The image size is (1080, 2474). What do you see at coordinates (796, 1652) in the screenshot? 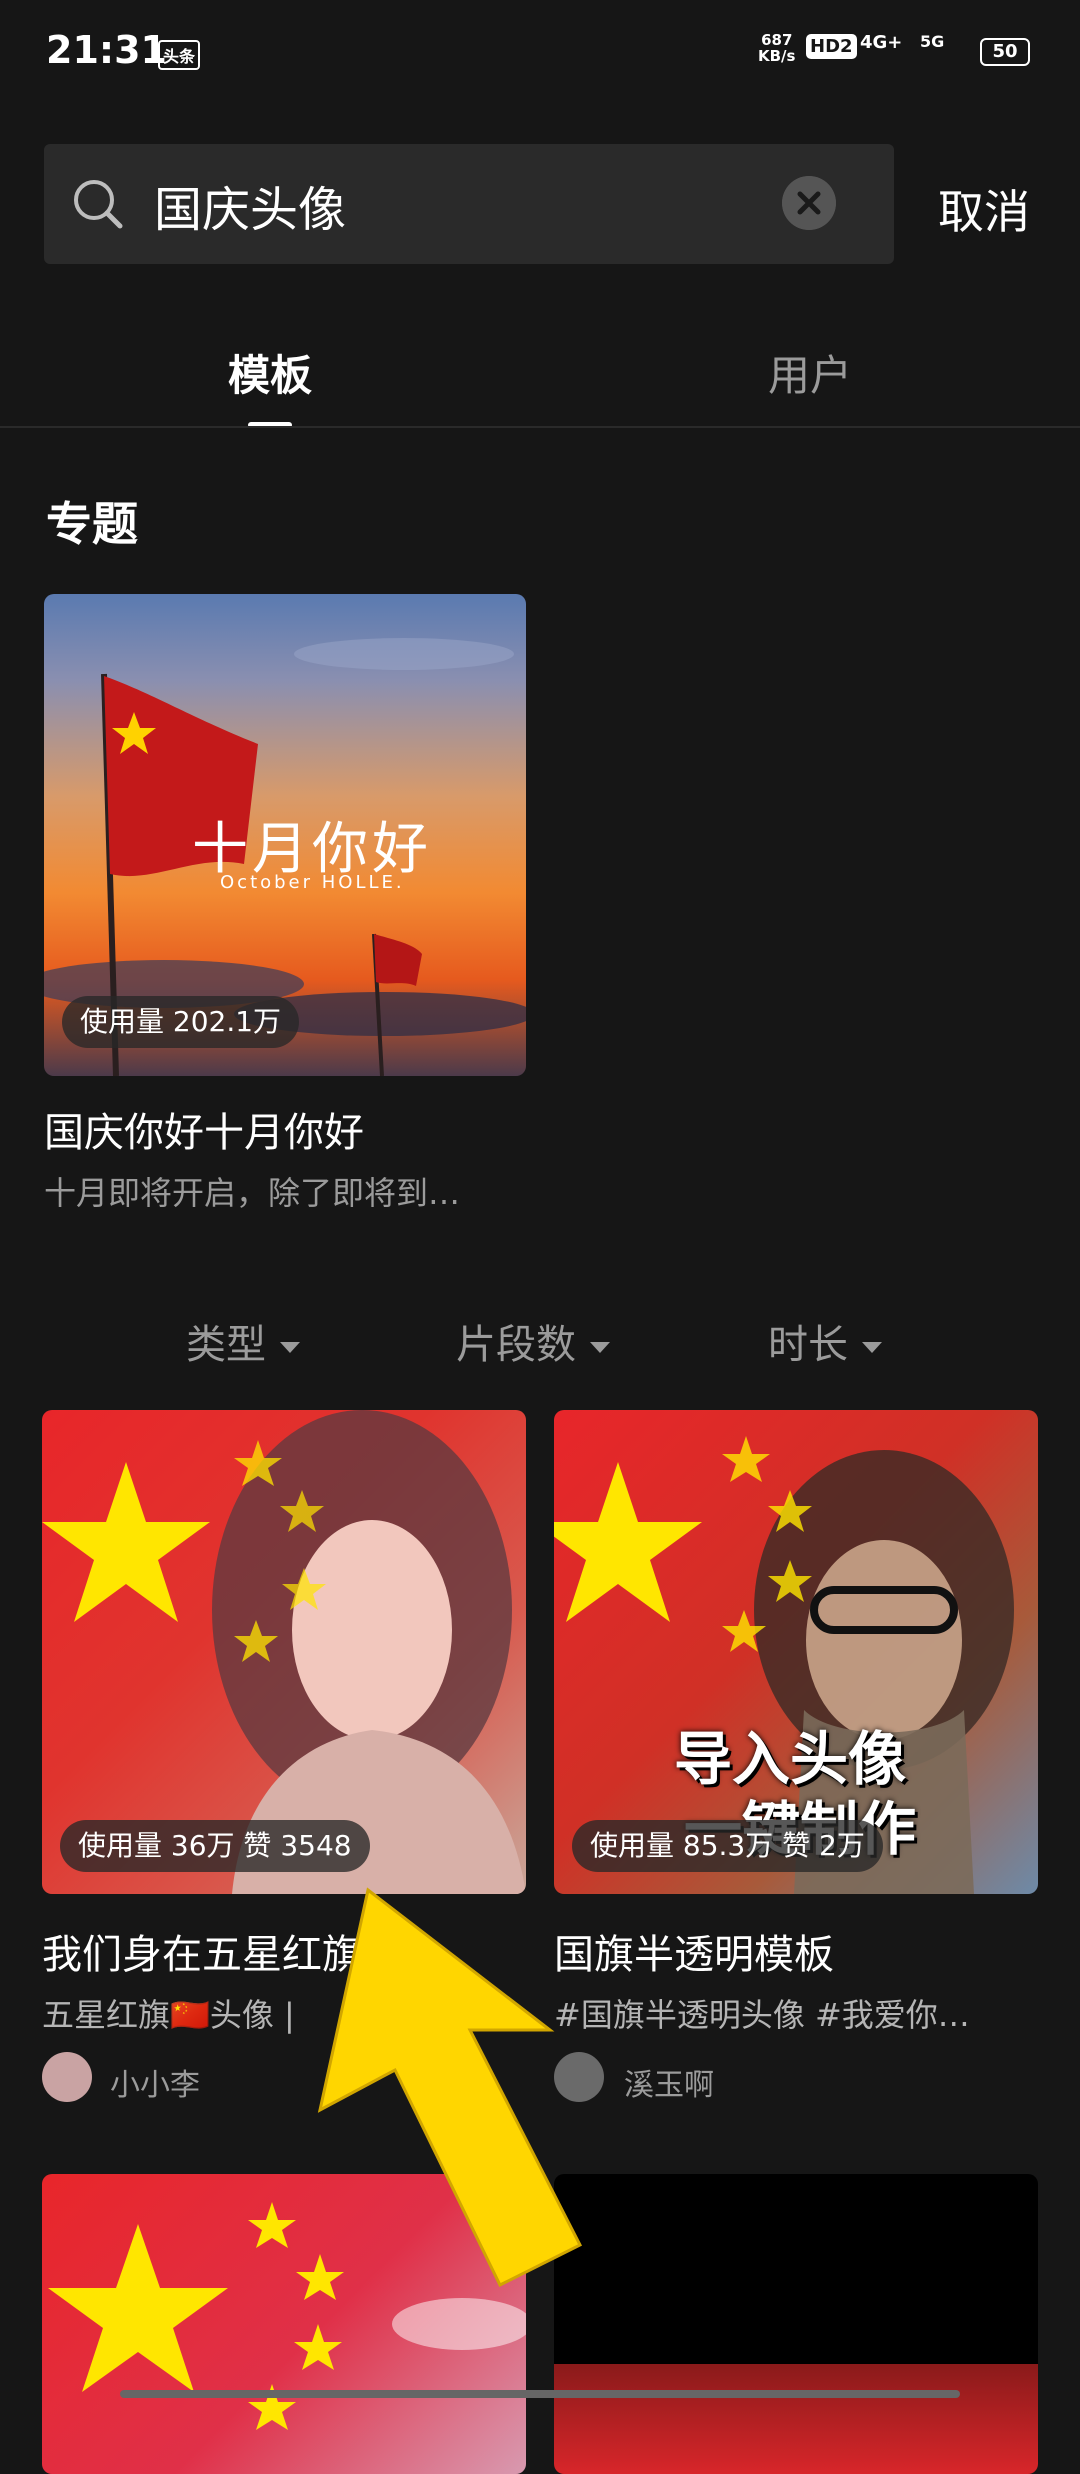
I see `template-card-image: 导入头像 一键制作 使用量 85.3万 赞 2万` at bounding box center [796, 1652].